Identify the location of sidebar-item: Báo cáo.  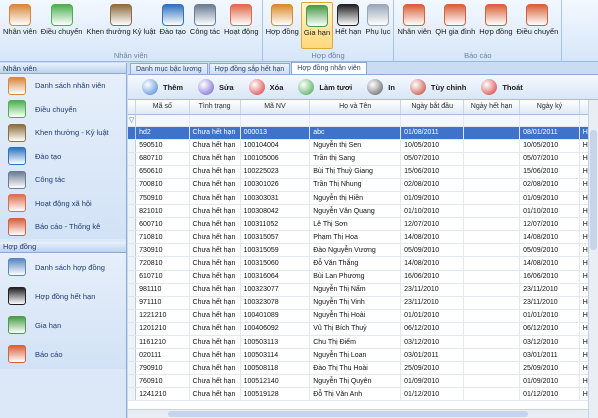
(63, 354).